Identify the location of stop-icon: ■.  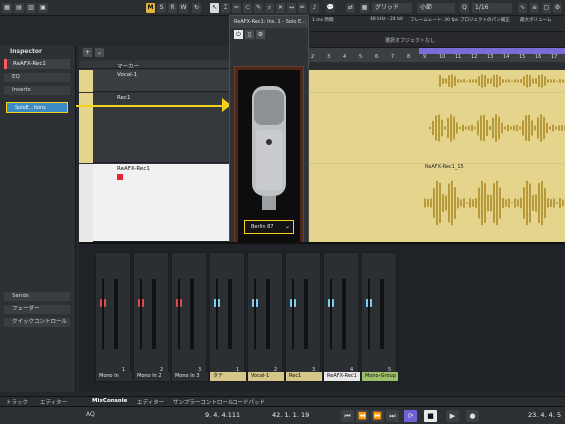
(430, 416).